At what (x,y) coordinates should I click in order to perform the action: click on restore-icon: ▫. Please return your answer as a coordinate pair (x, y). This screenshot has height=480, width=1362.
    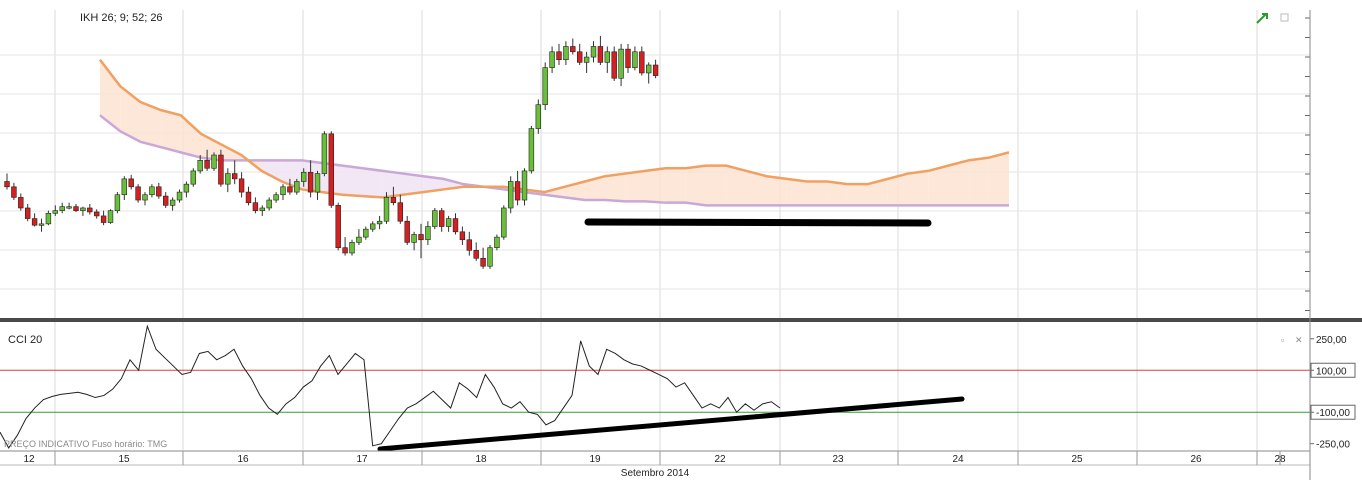
    Looking at the image, I should click on (1282, 340).